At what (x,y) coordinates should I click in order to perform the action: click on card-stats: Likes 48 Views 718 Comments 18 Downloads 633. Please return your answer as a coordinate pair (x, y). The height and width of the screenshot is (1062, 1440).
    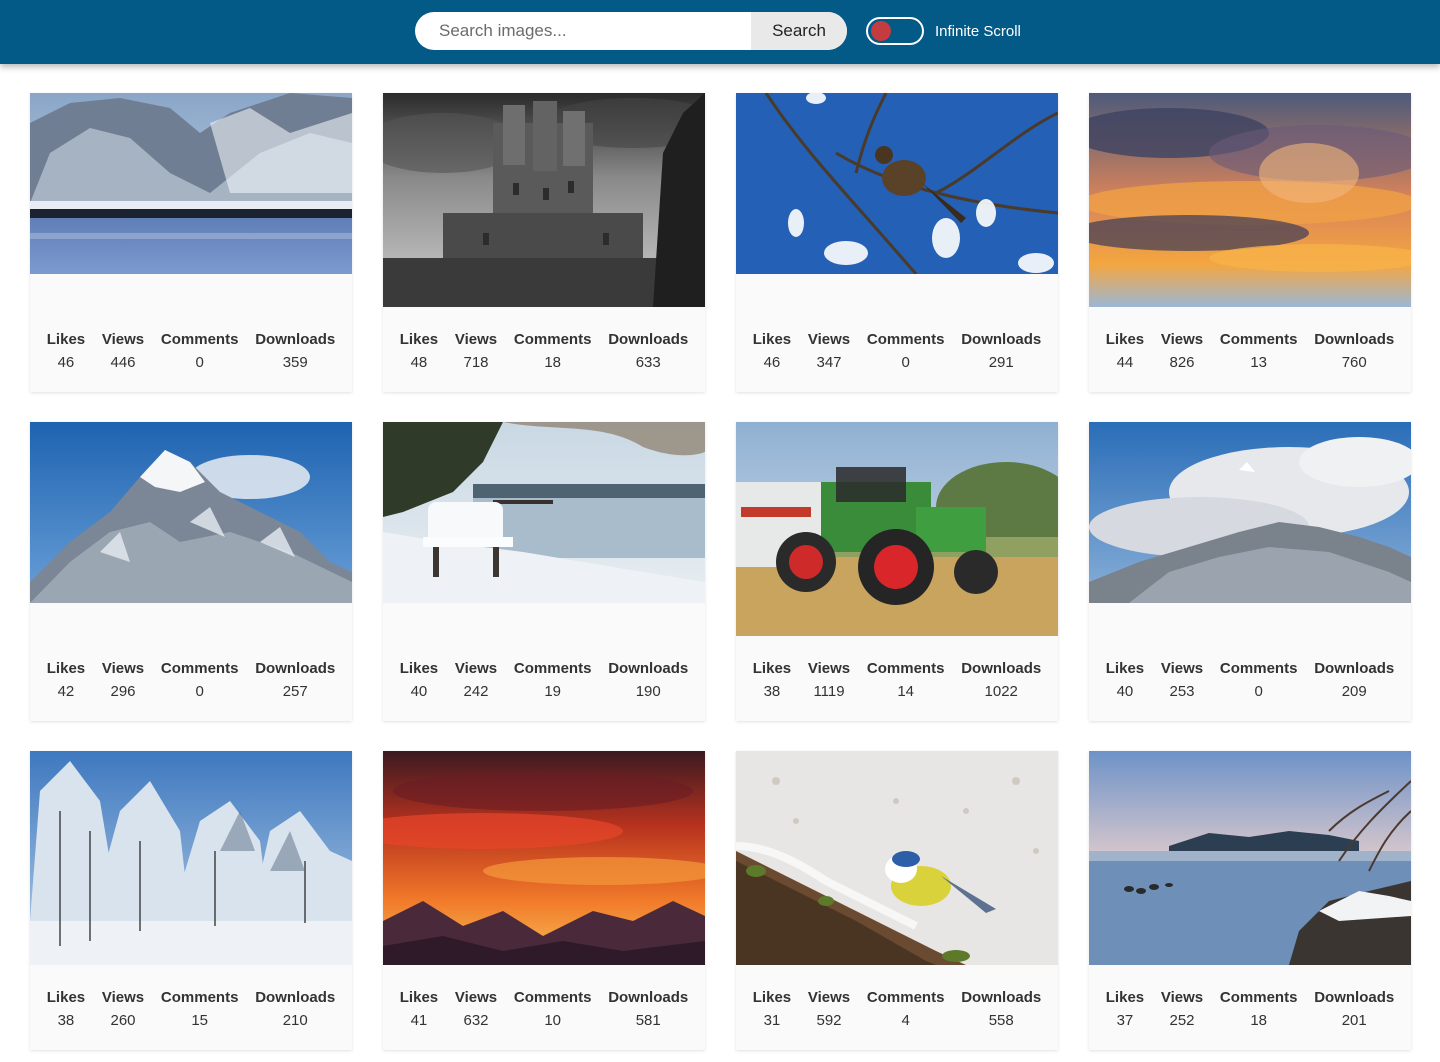
    Looking at the image, I should click on (544, 353).